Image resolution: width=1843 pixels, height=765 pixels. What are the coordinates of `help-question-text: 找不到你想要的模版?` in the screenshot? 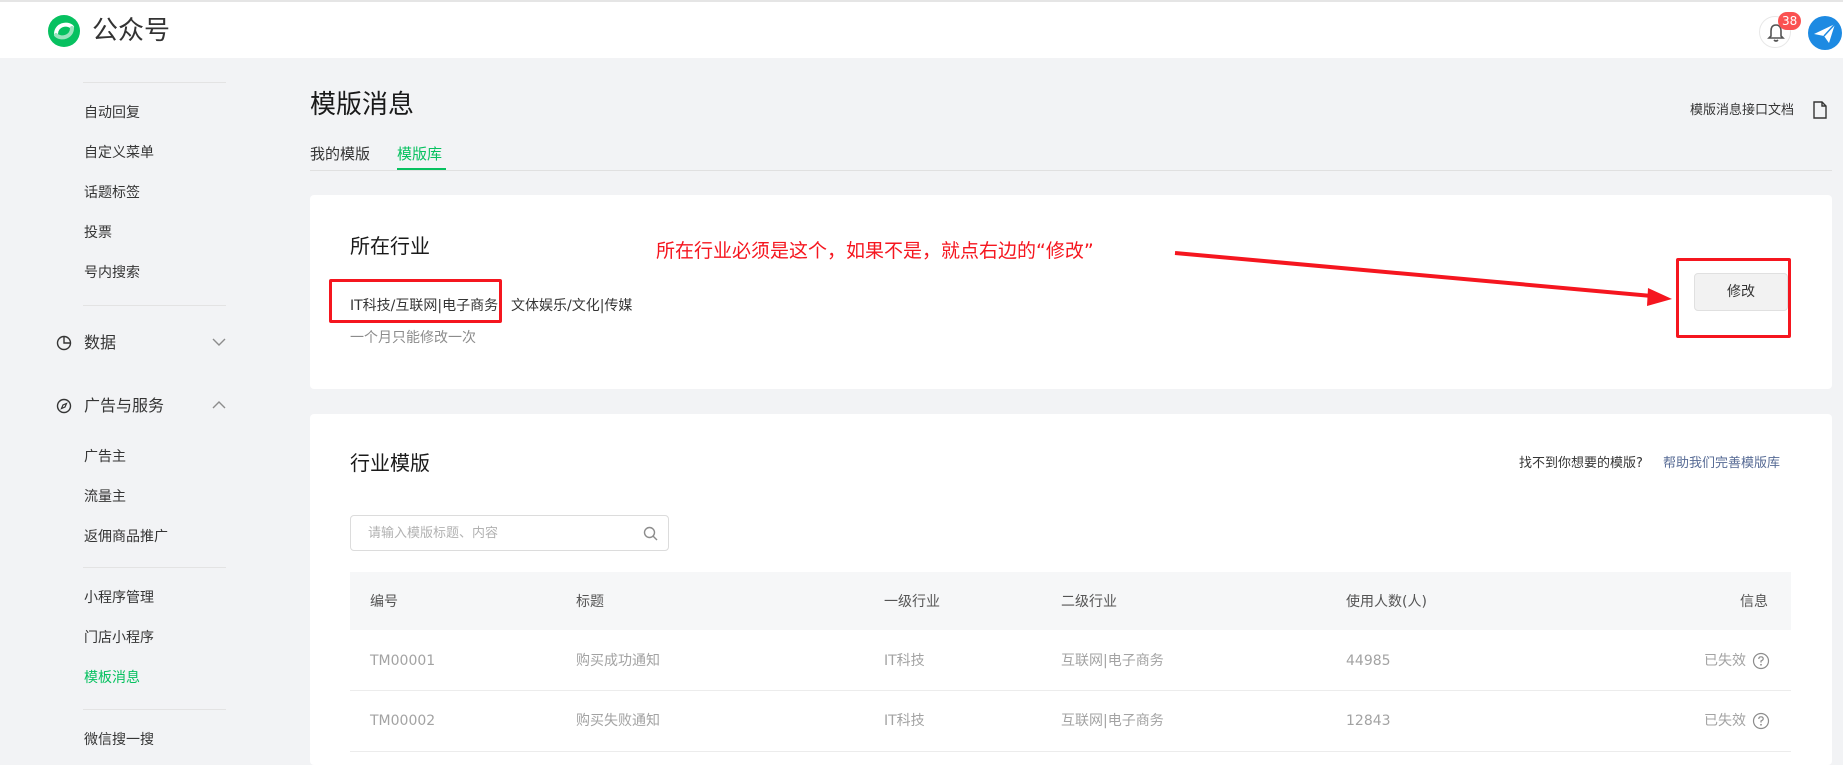 It's located at (1581, 463).